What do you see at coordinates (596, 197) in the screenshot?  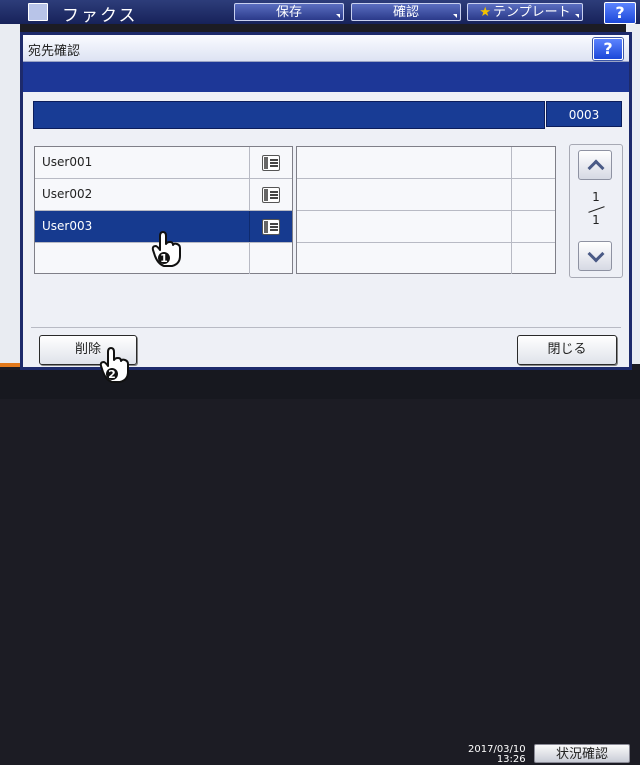 I see `current-page: 1` at bounding box center [596, 197].